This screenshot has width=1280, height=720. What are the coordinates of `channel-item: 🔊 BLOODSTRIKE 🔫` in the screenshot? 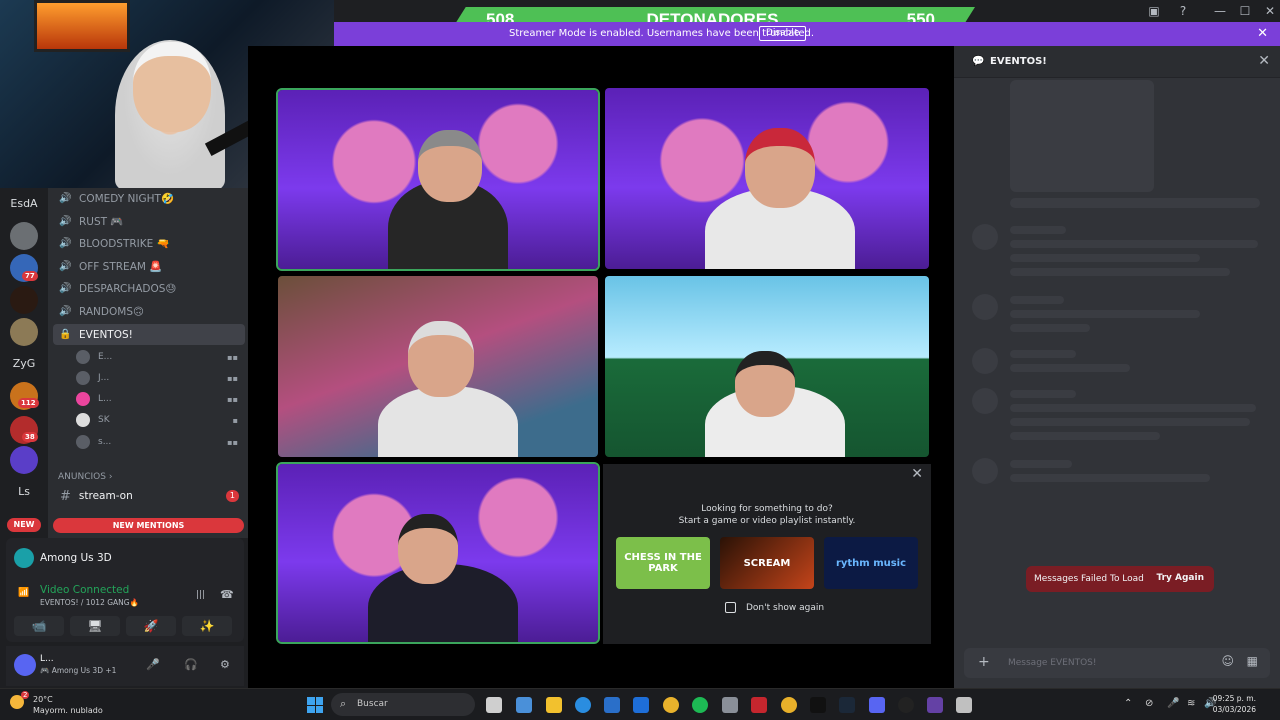 It's located at (149, 243).